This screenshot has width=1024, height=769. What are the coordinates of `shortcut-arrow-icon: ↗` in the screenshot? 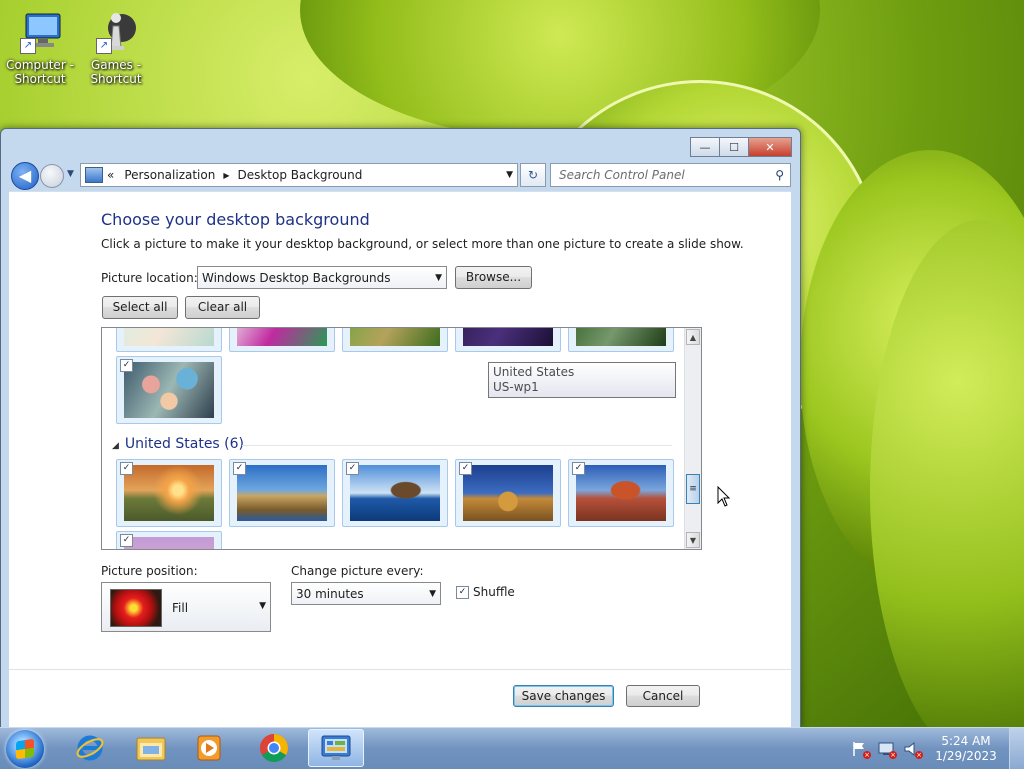 It's located at (104, 46).